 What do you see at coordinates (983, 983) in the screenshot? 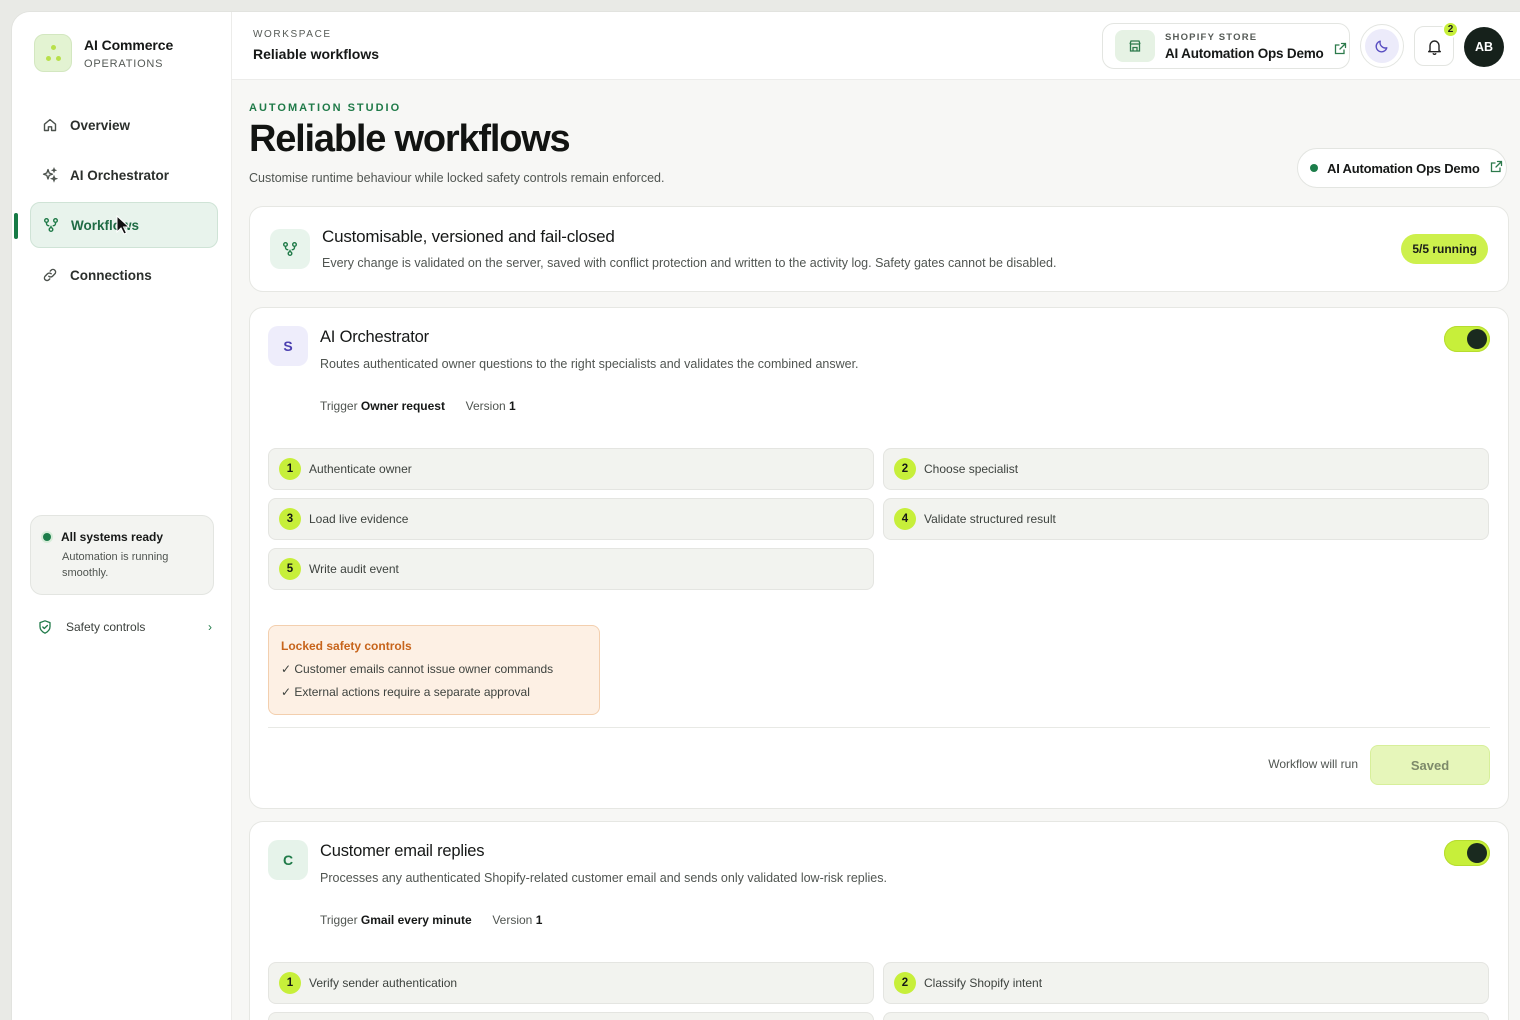
I see `step-label: Classify Shopify intent` at bounding box center [983, 983].